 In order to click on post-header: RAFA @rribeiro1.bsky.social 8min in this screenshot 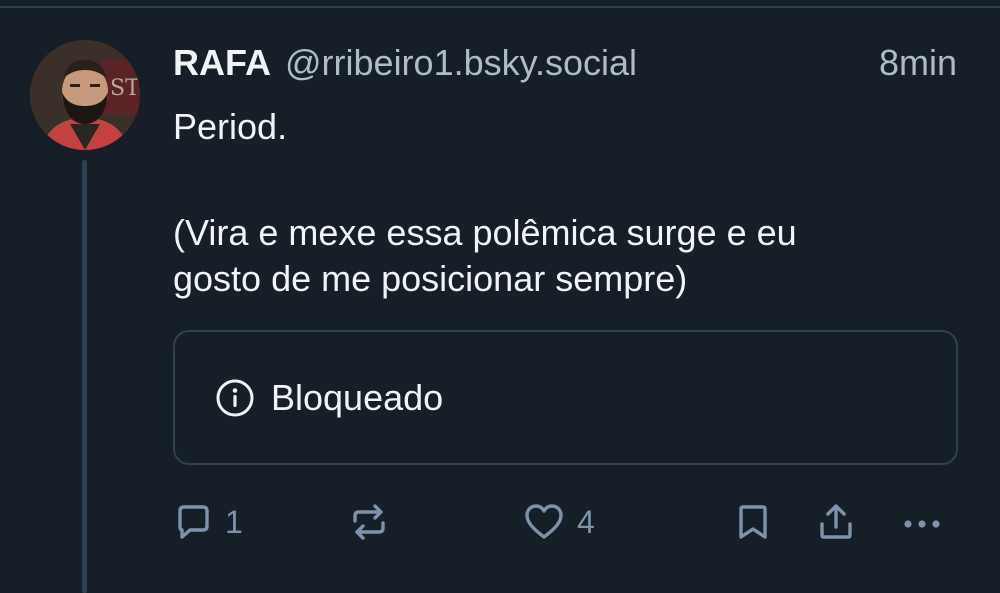, I will do `click(568, 63)`.